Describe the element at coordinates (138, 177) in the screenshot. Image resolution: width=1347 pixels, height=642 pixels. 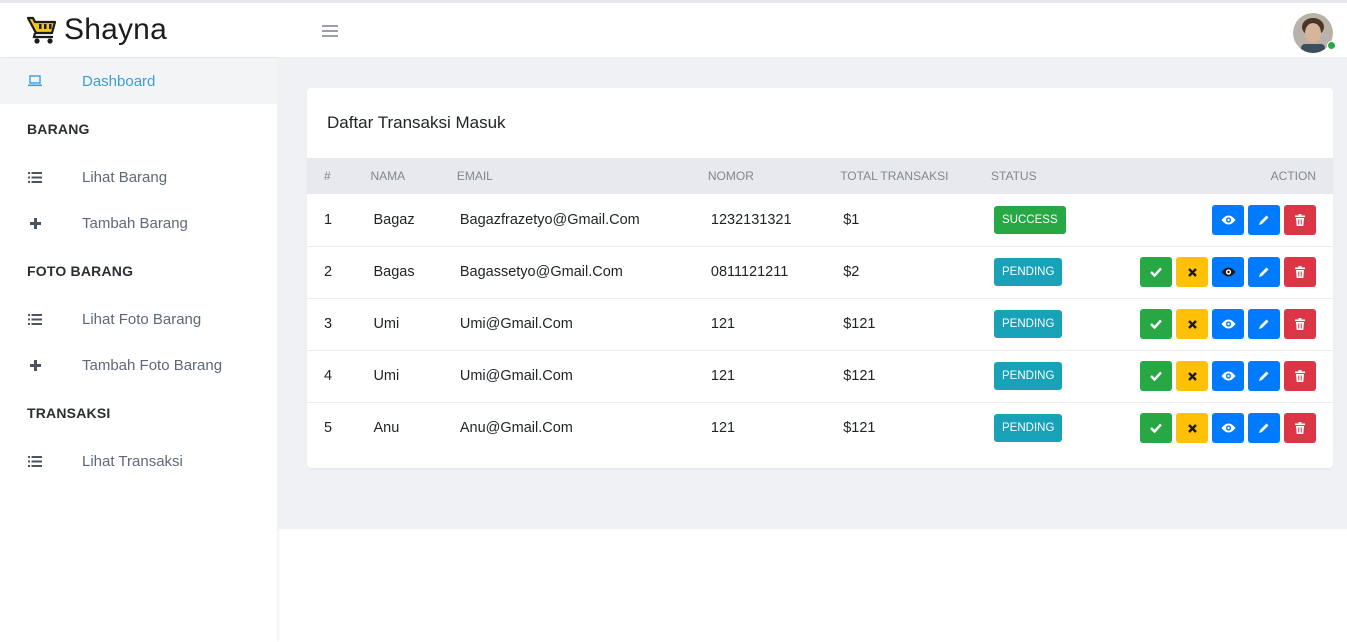
I see `sidebar-item-lihat-barang: Lihat Barang` at that location.